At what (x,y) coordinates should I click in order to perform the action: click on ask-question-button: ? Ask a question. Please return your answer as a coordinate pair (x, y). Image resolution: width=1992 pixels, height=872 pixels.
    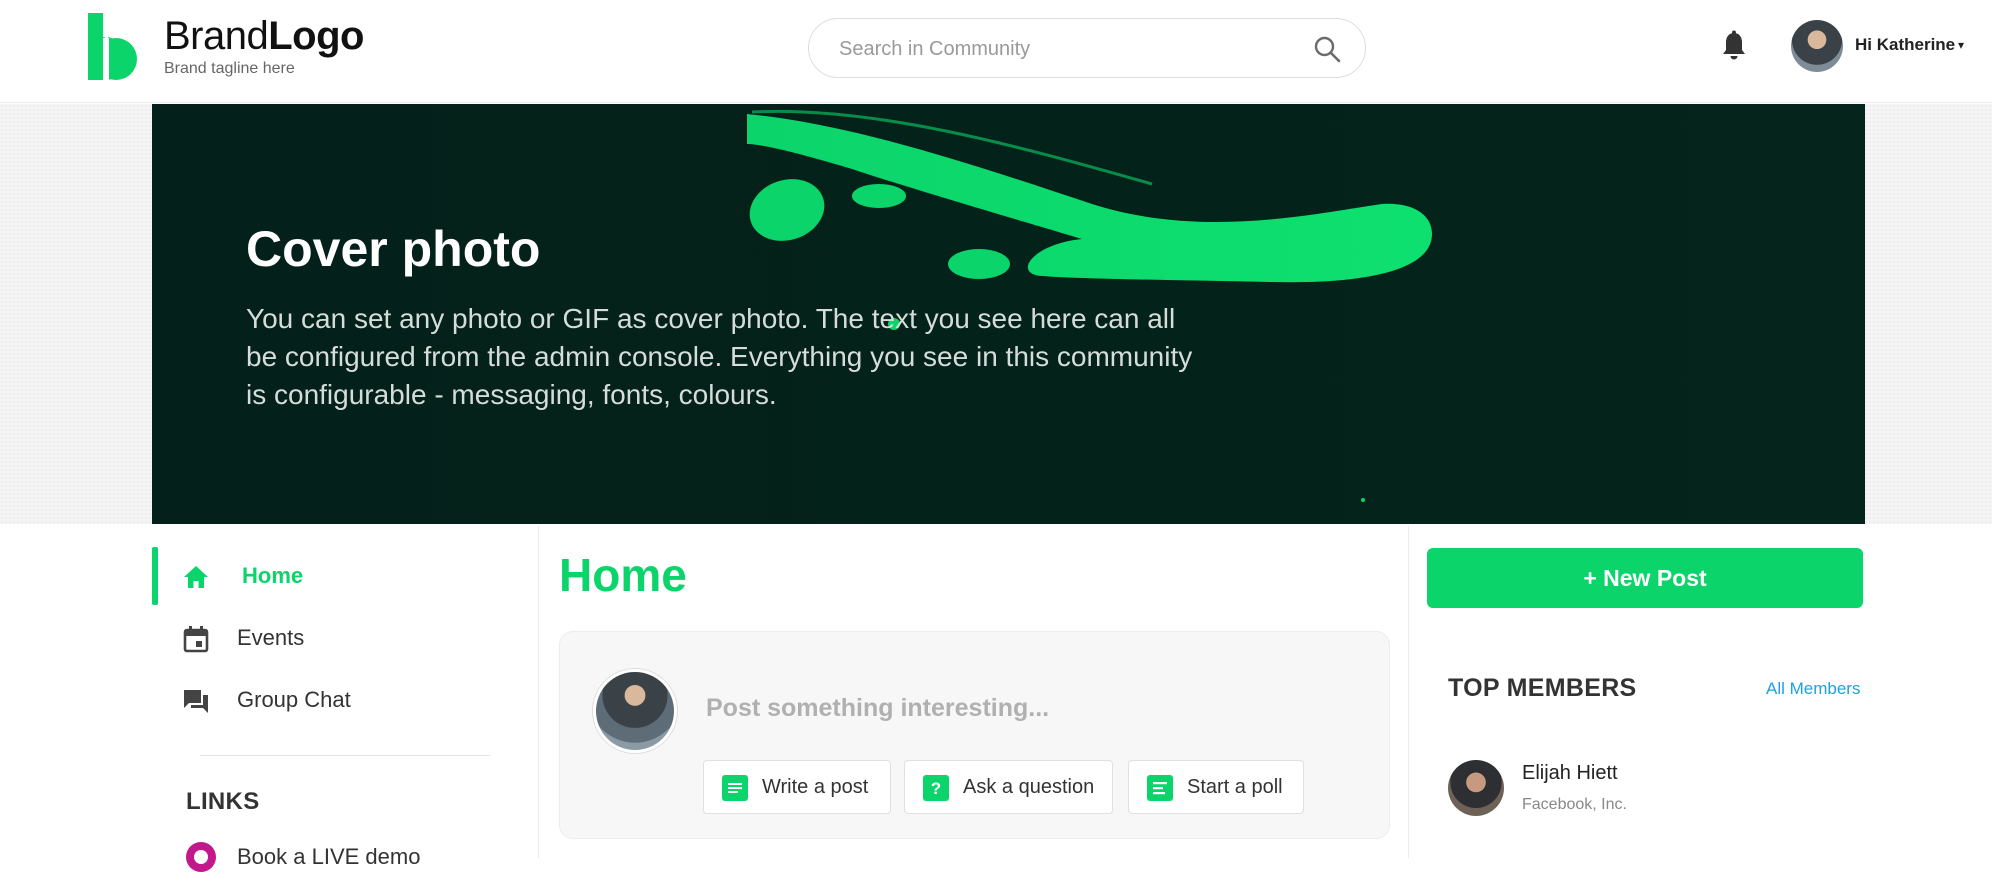
    Looking at the image, I should click on (1008, 787).